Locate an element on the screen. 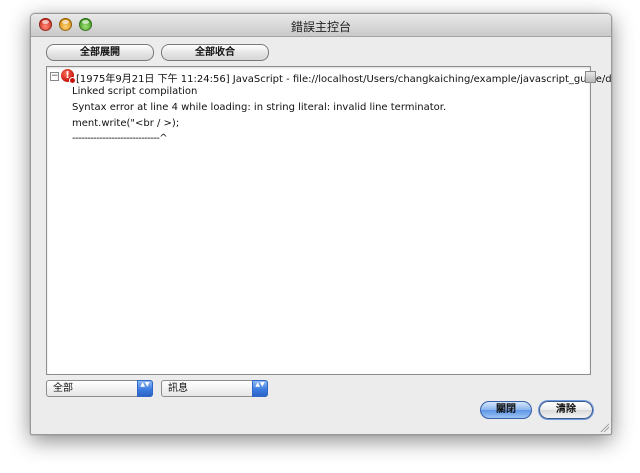 Image resolution: width=640 pixels, height=473 pixels. collapse-toggle-icon: − is located at coordinates (54, 76).